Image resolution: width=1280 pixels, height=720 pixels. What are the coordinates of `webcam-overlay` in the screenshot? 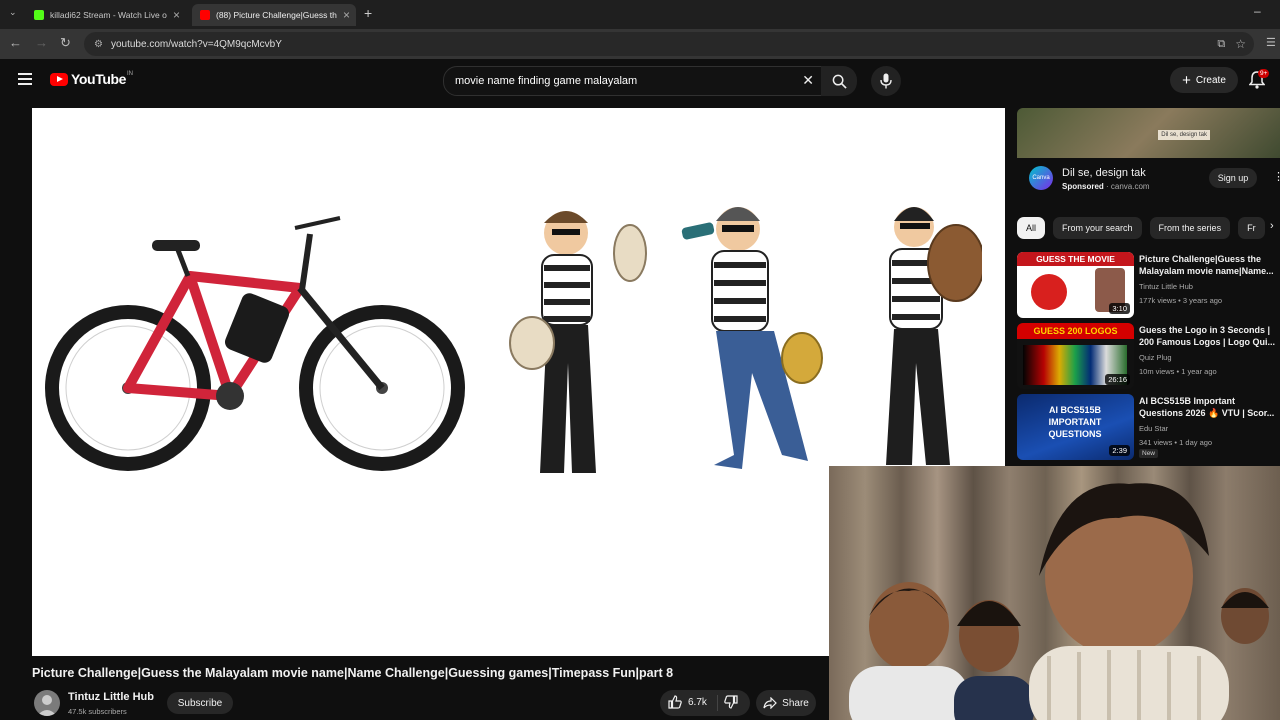 It's located at (1054, 593).